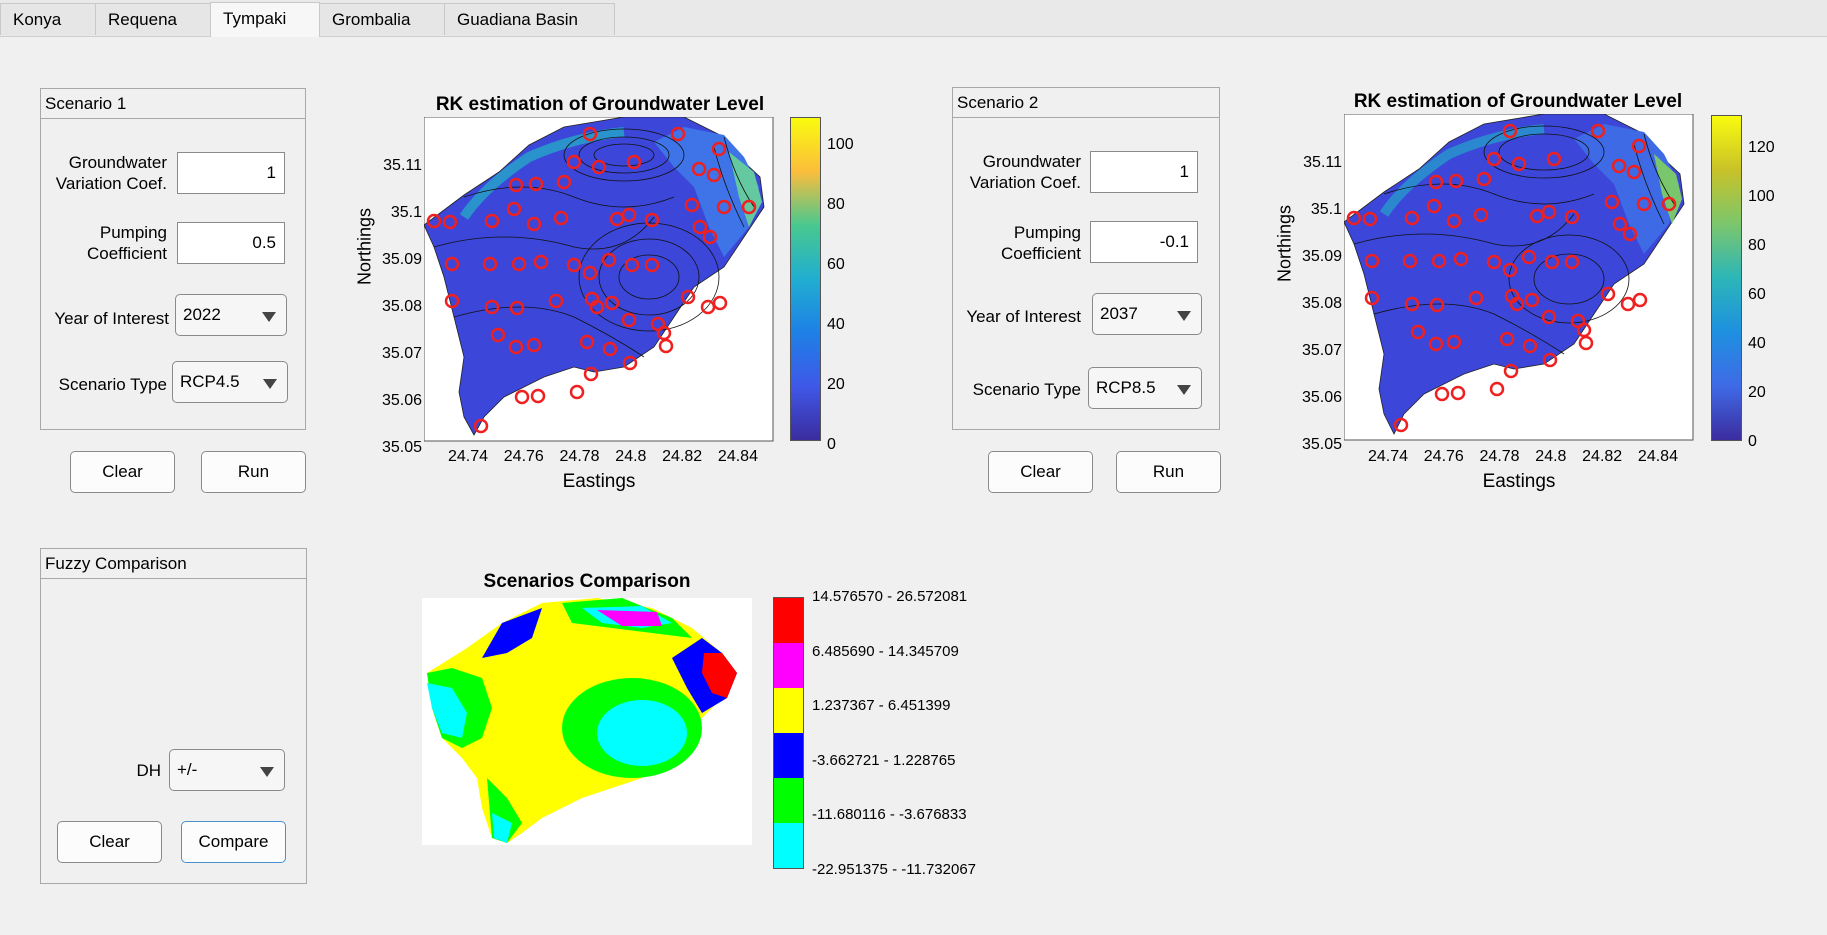 This screenshot has width=1827, height=935. I want to click on plot1-xticks: 24.74 24.76 24.78 24.8 24.82 24.84, so click(603, 457).